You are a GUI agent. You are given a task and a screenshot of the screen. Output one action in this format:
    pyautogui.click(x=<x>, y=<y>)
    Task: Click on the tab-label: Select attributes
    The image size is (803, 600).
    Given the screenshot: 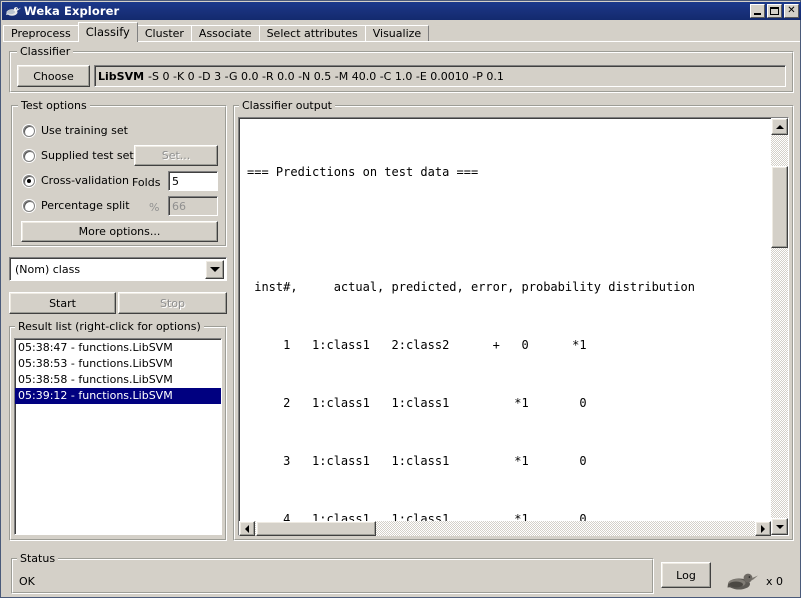 What is the action you would take?
    pyautogui.click(x=312, y=33)
    